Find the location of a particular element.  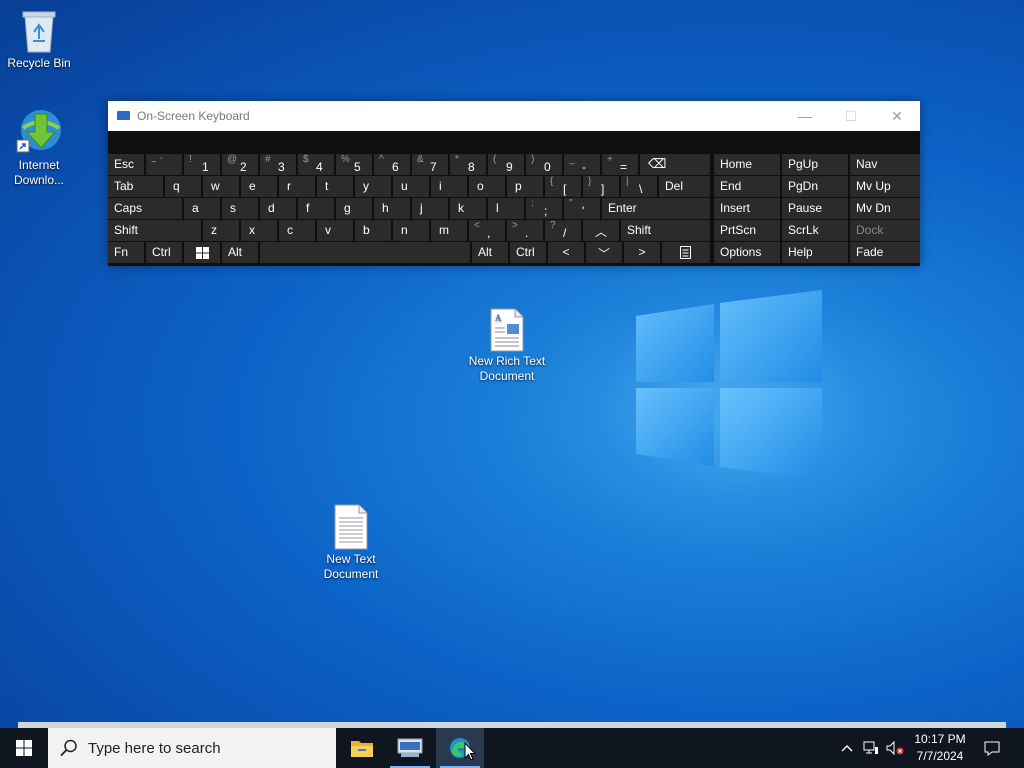

key-a: a is located at coordinates (202, 208).